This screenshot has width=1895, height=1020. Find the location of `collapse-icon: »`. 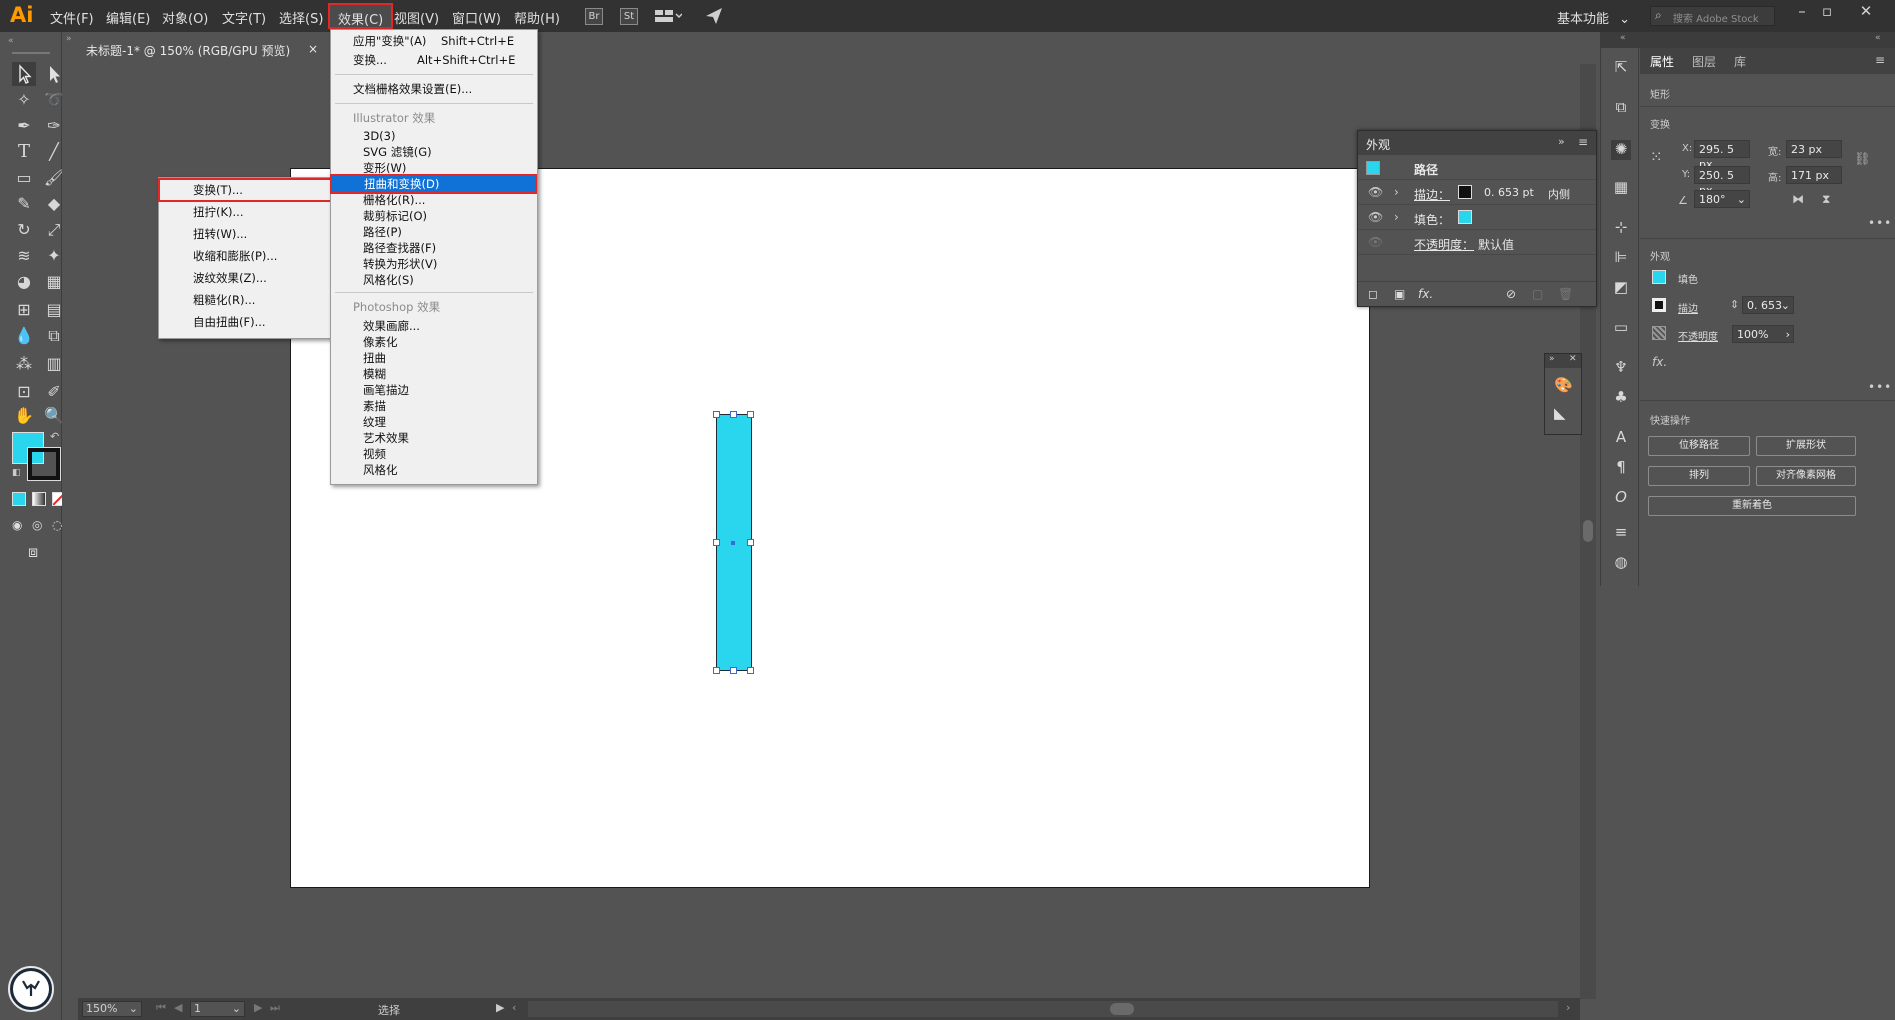

collapse-icon: » is located at coordinates (1552, 359).